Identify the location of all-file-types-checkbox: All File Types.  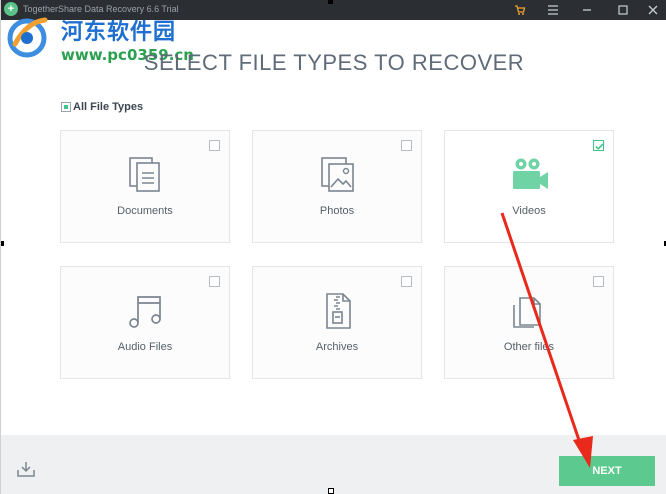
(102, 107).